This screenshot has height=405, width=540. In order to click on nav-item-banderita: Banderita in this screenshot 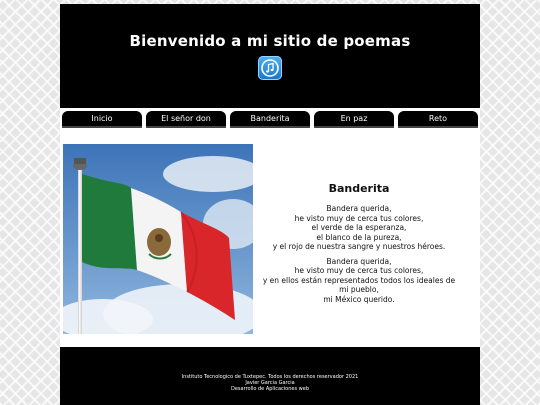, I will do `click(270, 119)`.